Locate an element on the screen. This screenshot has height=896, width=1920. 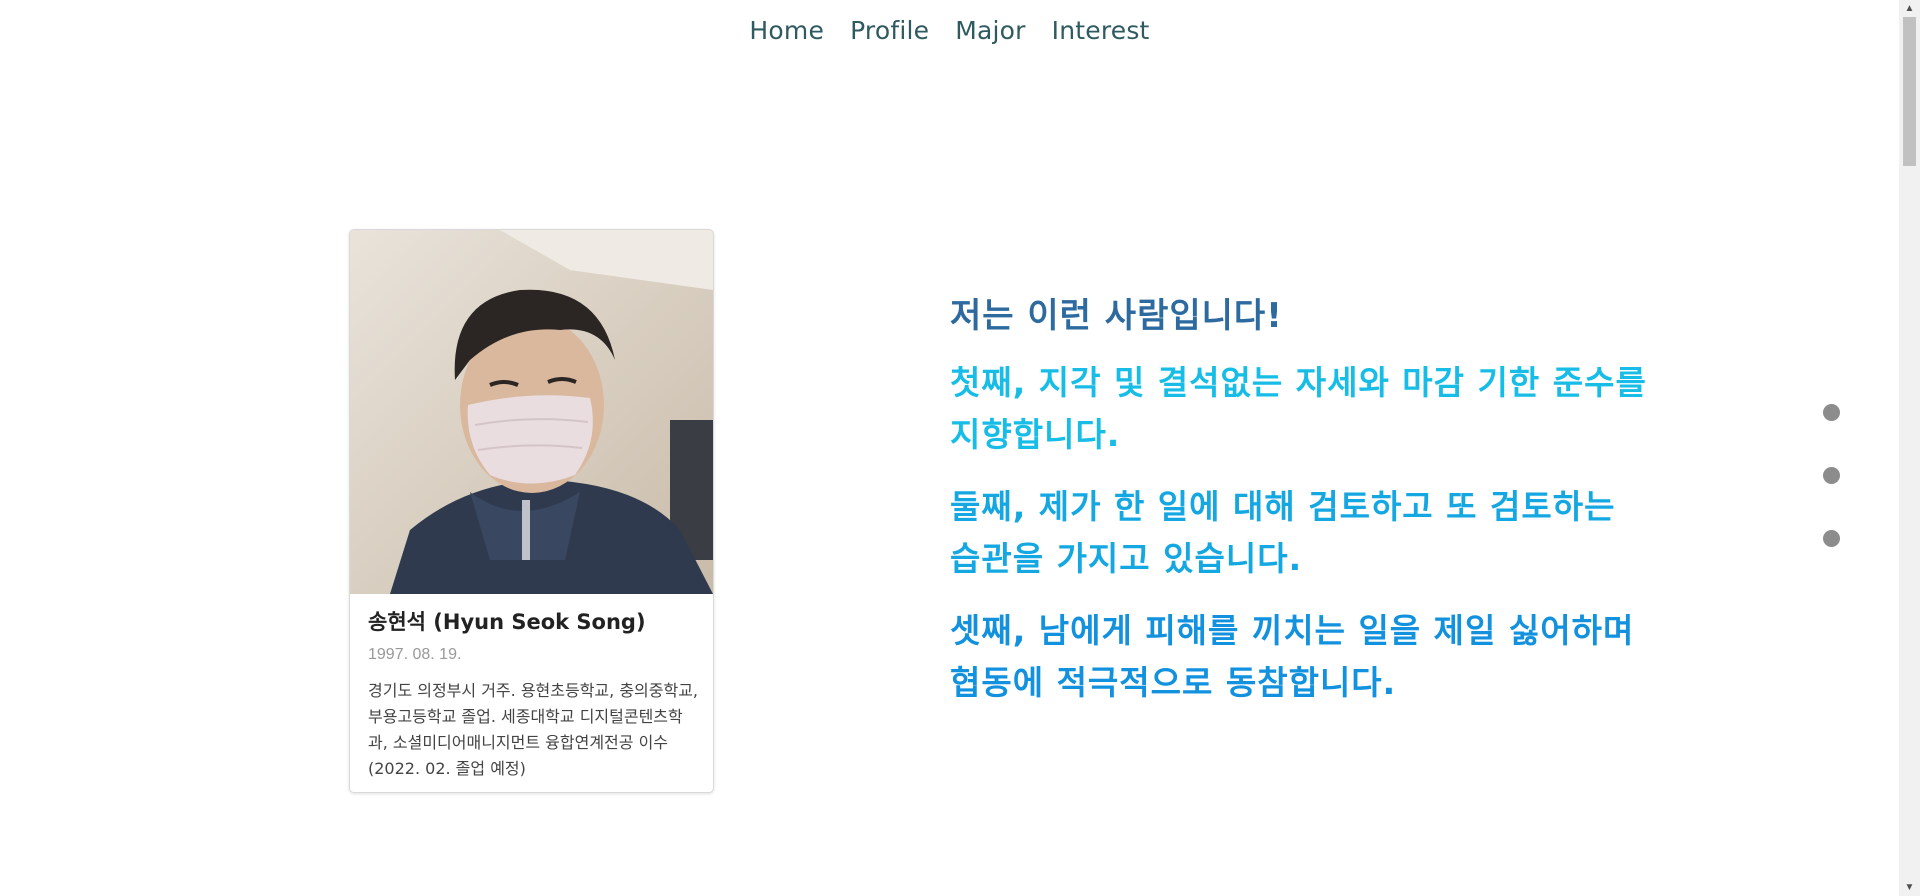
scroll-thumb is located at coordinates (1909, 91).